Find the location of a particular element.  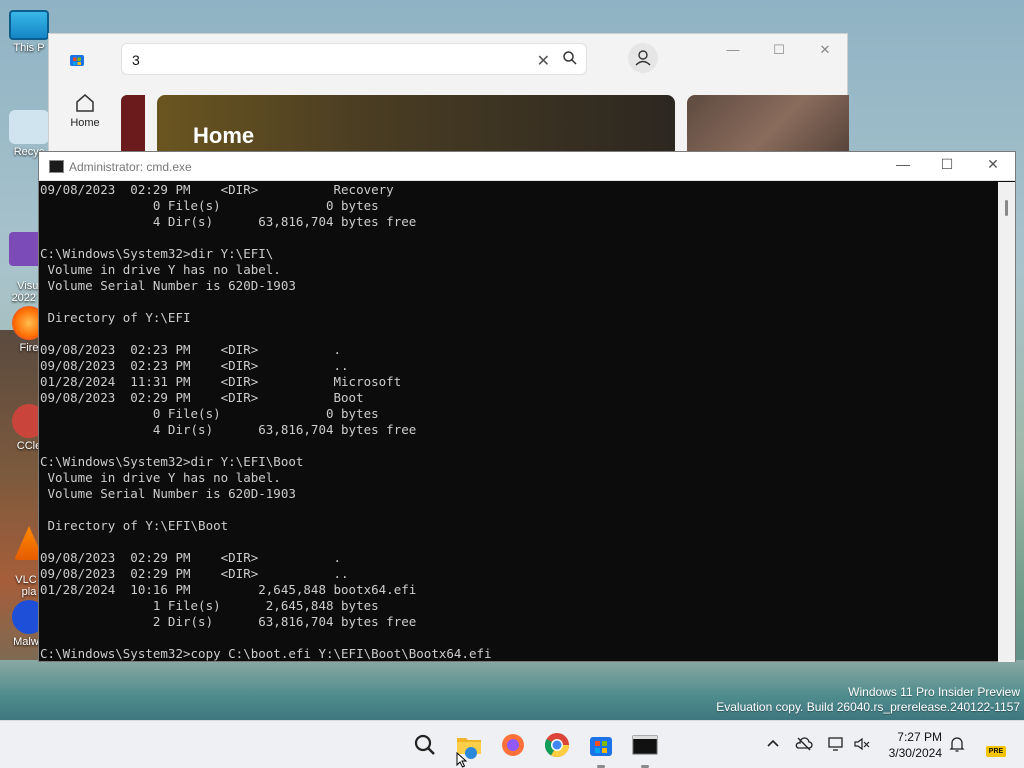

console-line: Directory of Y:\EFI is located at coordinates (115, 317).